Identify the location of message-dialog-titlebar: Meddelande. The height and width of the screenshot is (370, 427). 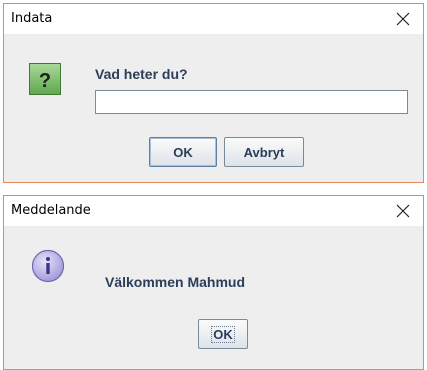
(213, 211).